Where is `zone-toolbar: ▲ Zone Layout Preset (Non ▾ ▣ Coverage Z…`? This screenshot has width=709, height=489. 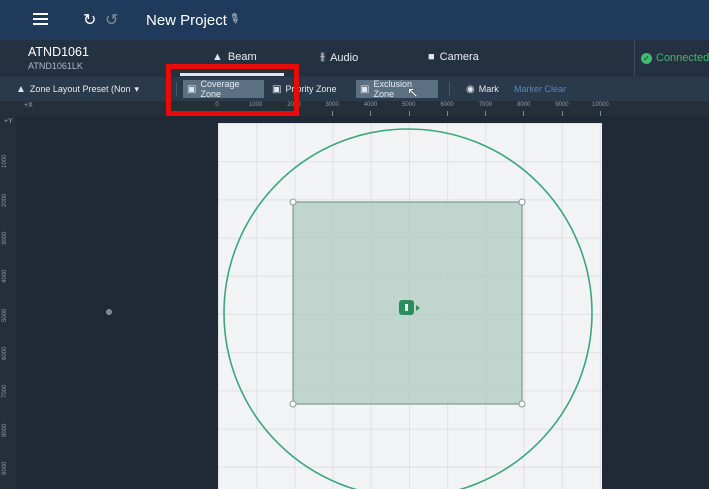 zone-toolbar: ▲ Zone Layout Preset (Non ▾ ▣ Coverage Z… is located at coordinates (354, 89).